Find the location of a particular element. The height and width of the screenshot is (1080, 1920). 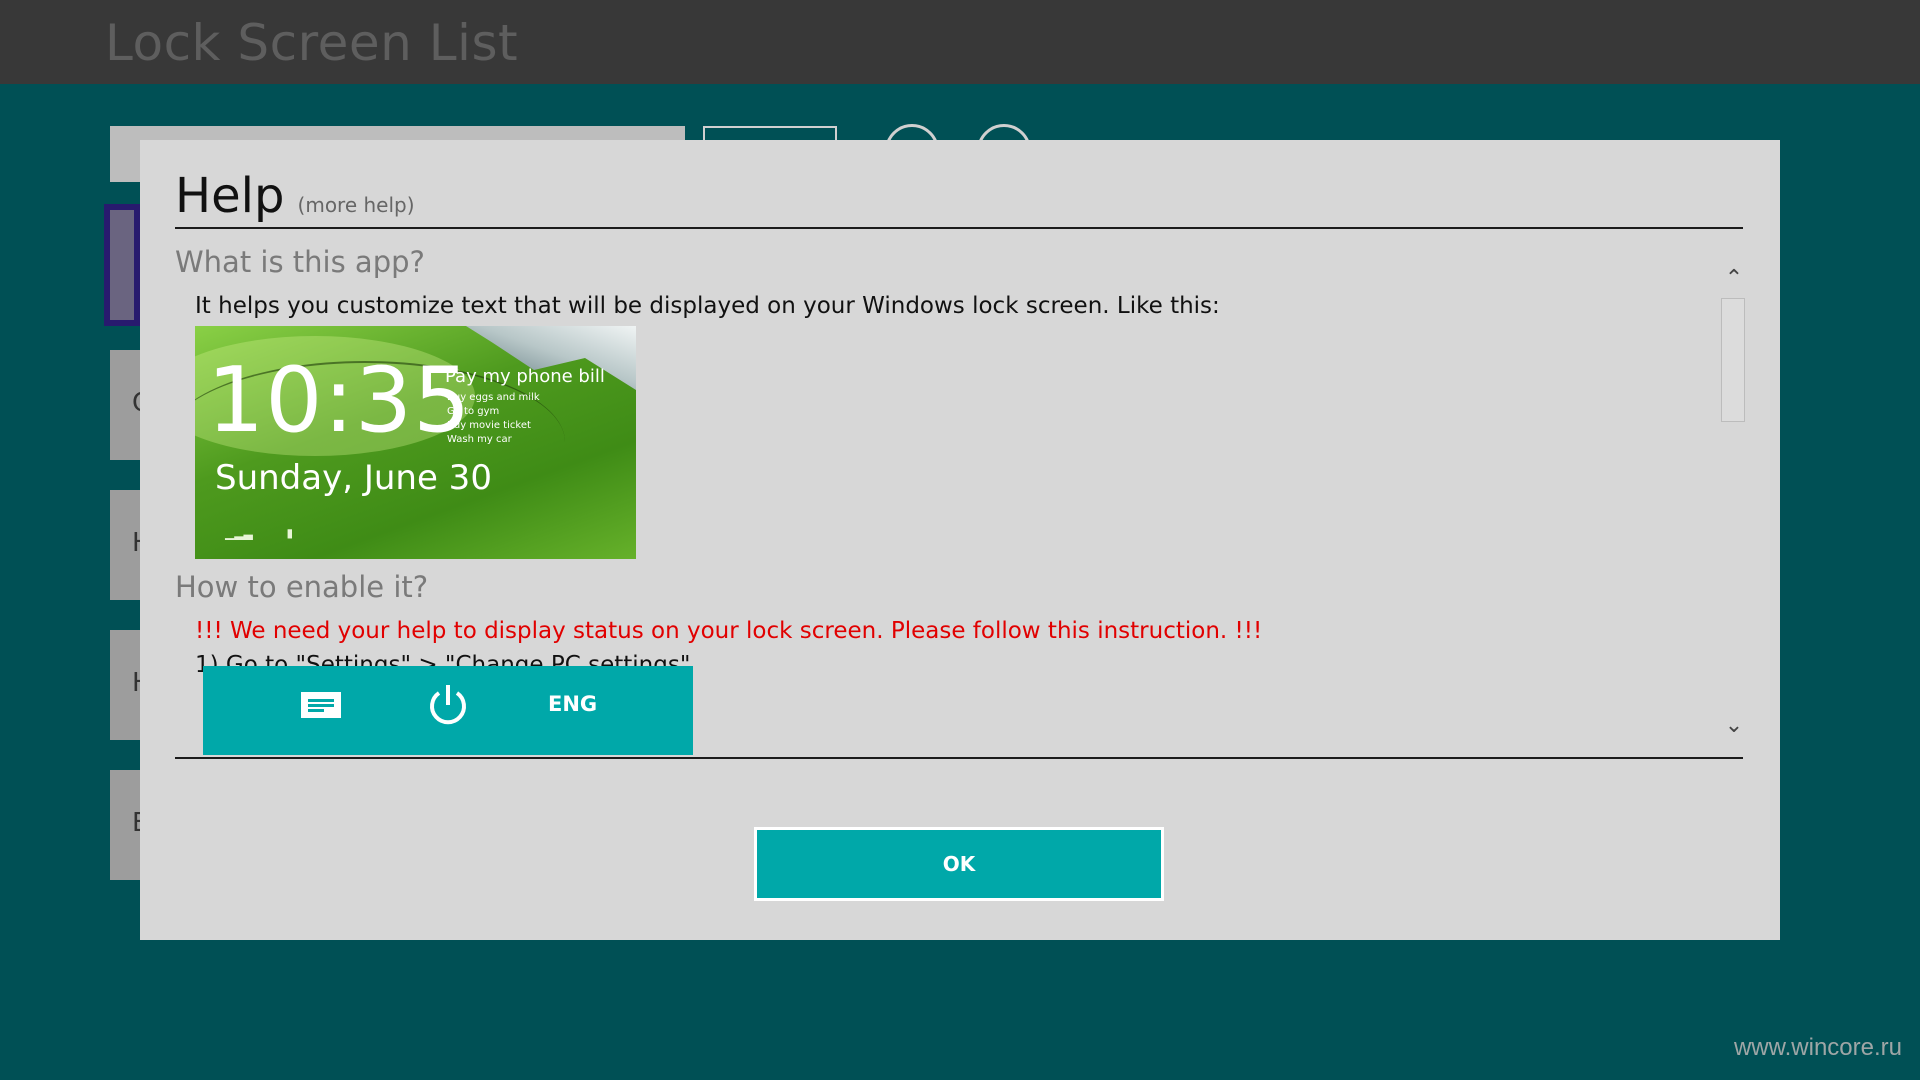

scroll-up-icon: ⌃ is located at coordinates (1734, 279).